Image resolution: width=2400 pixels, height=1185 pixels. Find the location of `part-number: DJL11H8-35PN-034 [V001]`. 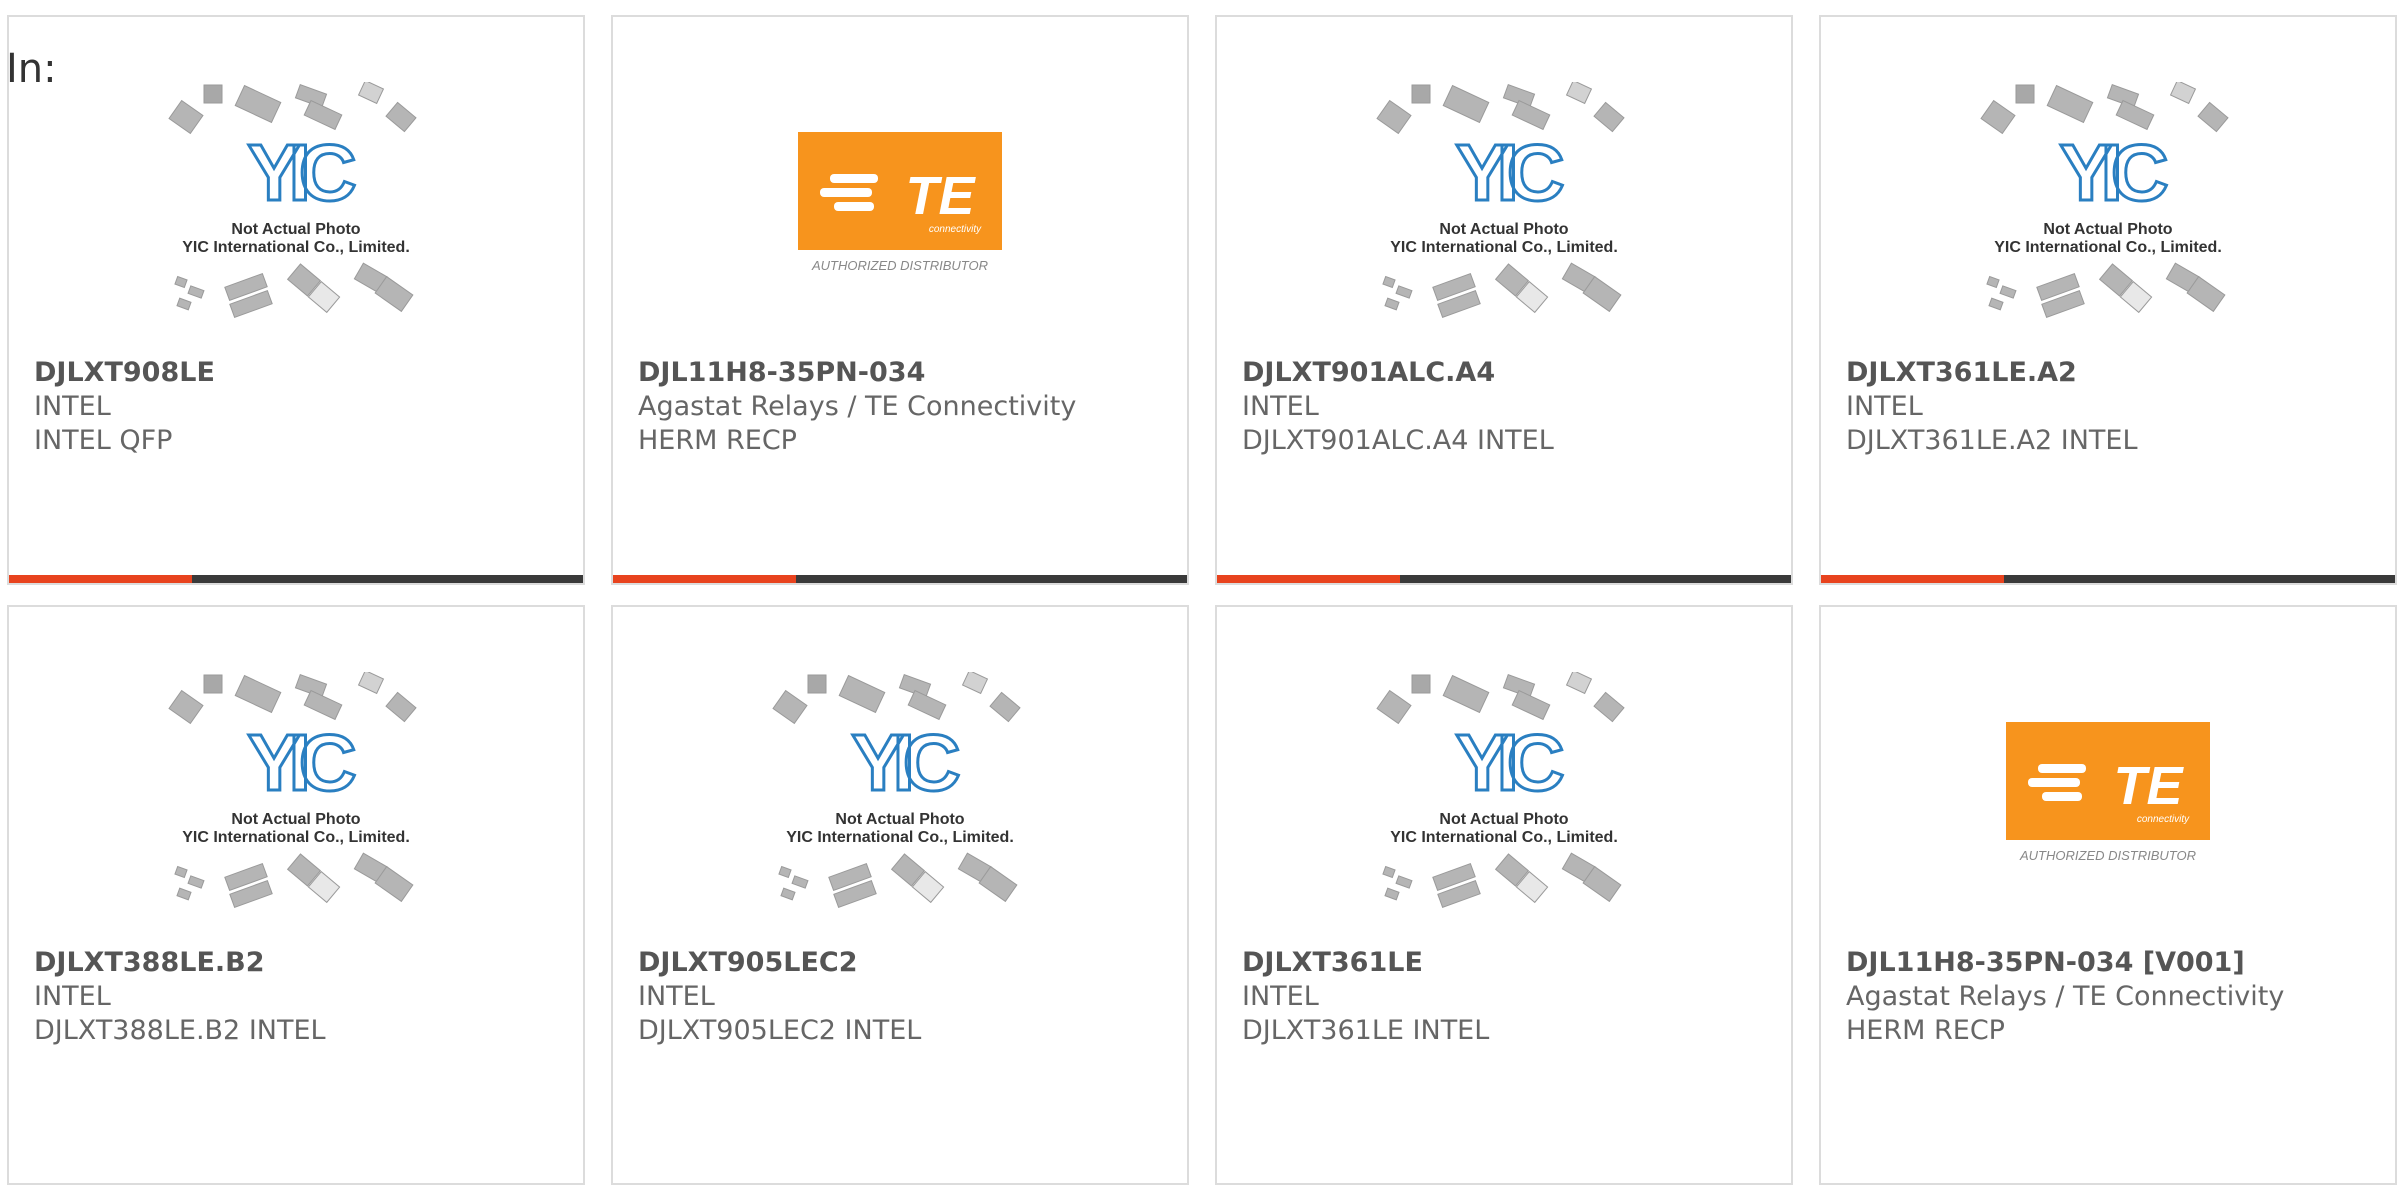

part-number: DJL11H8-35PN-034 [V001] is located at coordinates (2045, 962).